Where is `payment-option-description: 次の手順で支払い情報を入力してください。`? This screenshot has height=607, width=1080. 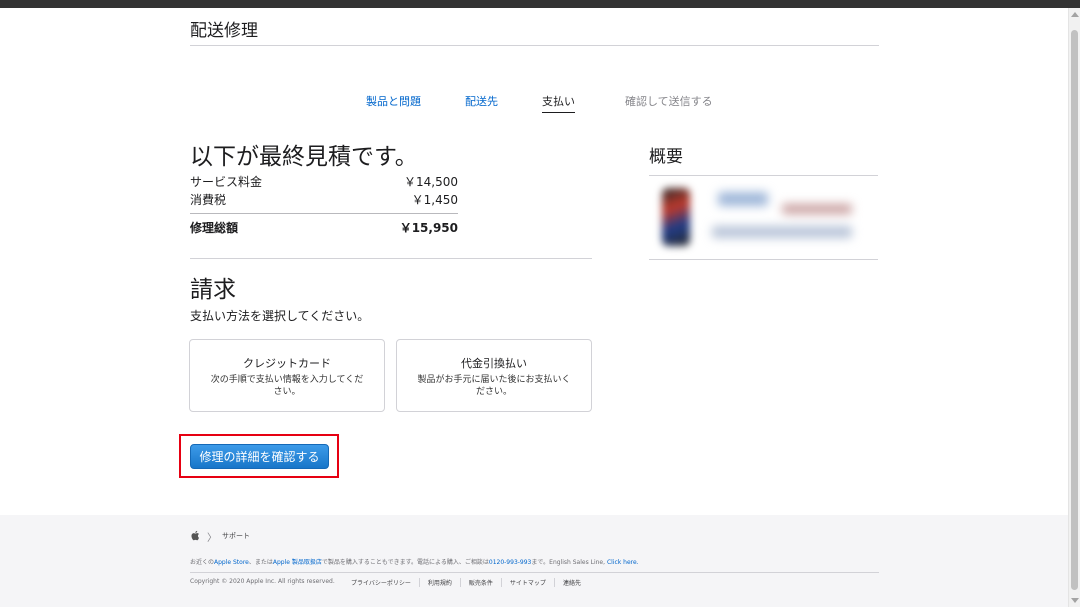 payment-option-description: 次の手順で支払い情報を入力してください。 is located at coordinates (287, 386).